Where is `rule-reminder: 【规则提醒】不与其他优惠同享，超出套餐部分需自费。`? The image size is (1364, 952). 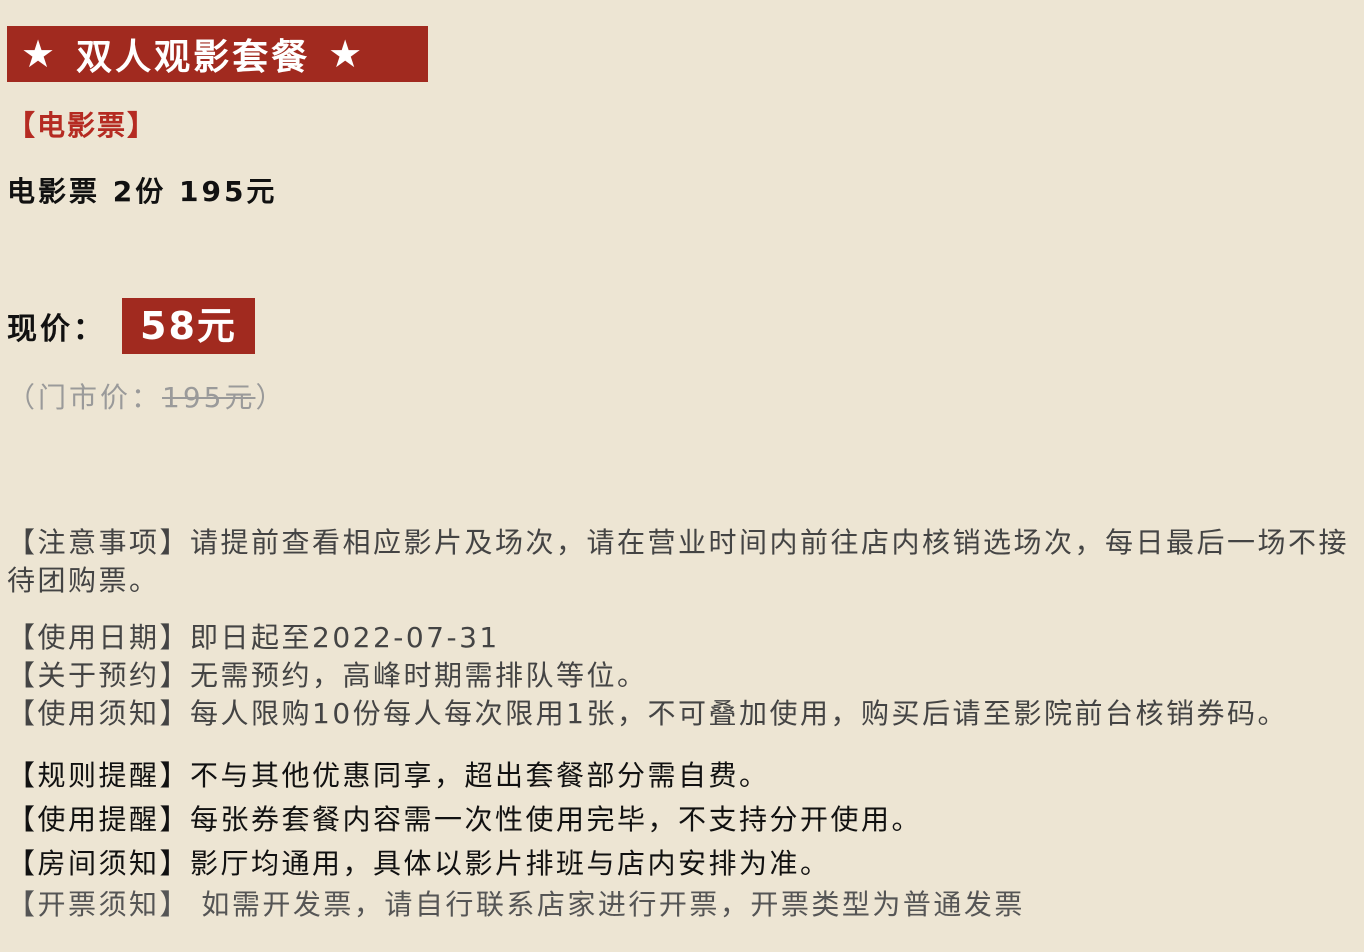
rule-reminder: 【规则提醒】不与其他优惠同享，超出套餐部分需自费。 is located at coordinates (388, 775).